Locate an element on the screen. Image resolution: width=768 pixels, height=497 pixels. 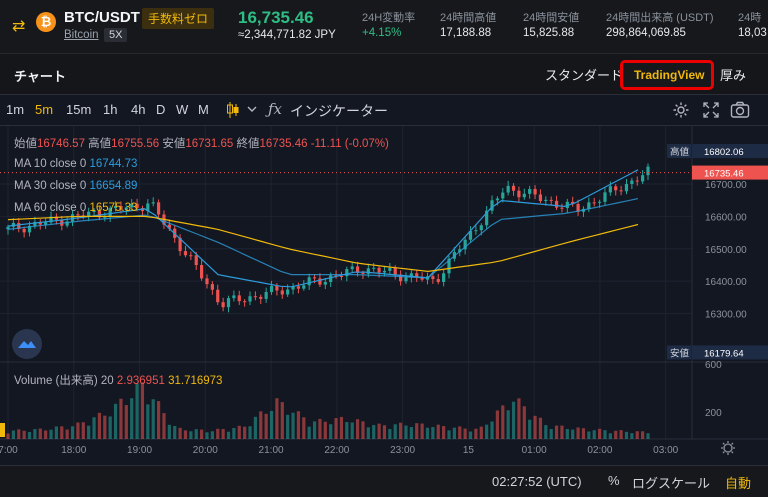
auto-scale-toggle: 自動 is located at coordinates (738, 482).